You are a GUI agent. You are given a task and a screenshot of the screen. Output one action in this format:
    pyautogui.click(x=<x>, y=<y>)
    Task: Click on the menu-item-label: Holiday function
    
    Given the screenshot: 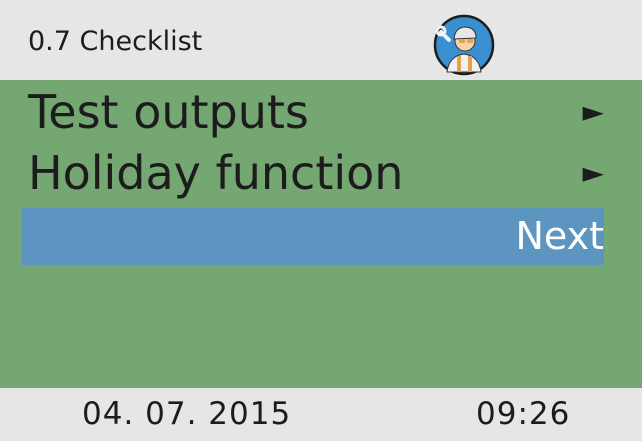 What is the action you would take?
    pyautogui.click(x=216, y=173)
    